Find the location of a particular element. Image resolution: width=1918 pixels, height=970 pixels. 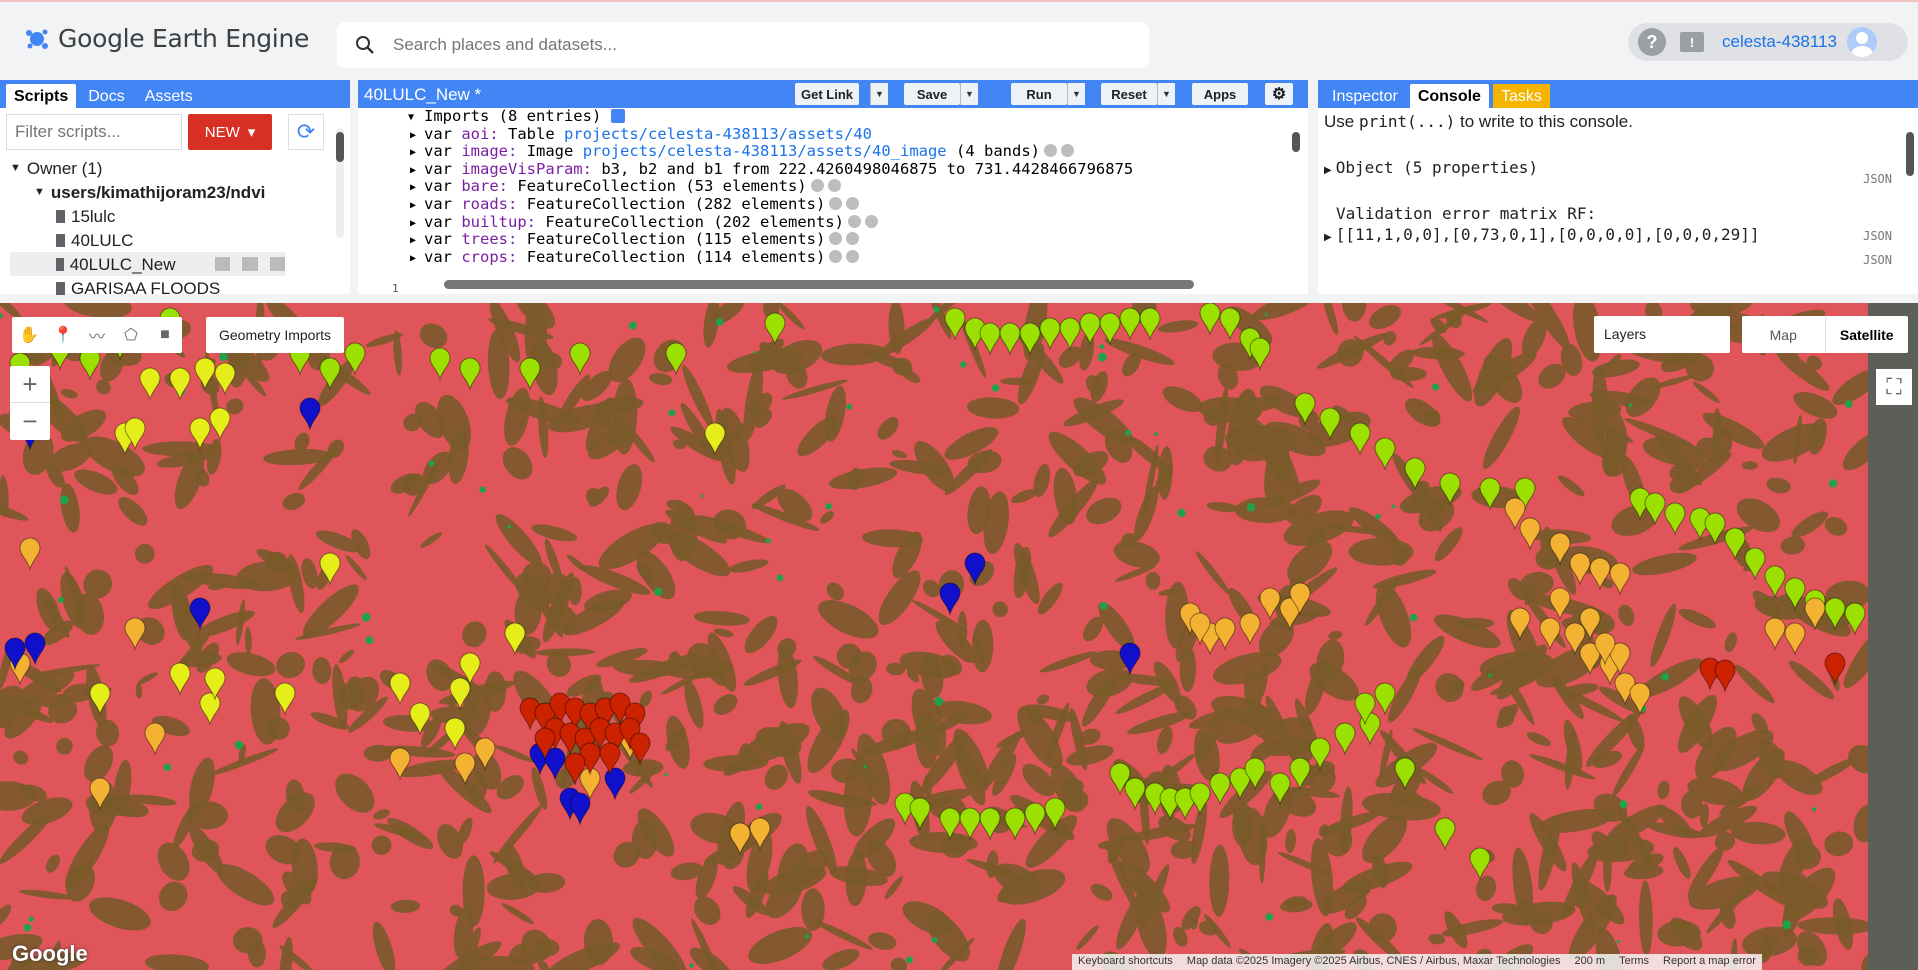

account-avatar-icon is located at coordinates (1862, 42).